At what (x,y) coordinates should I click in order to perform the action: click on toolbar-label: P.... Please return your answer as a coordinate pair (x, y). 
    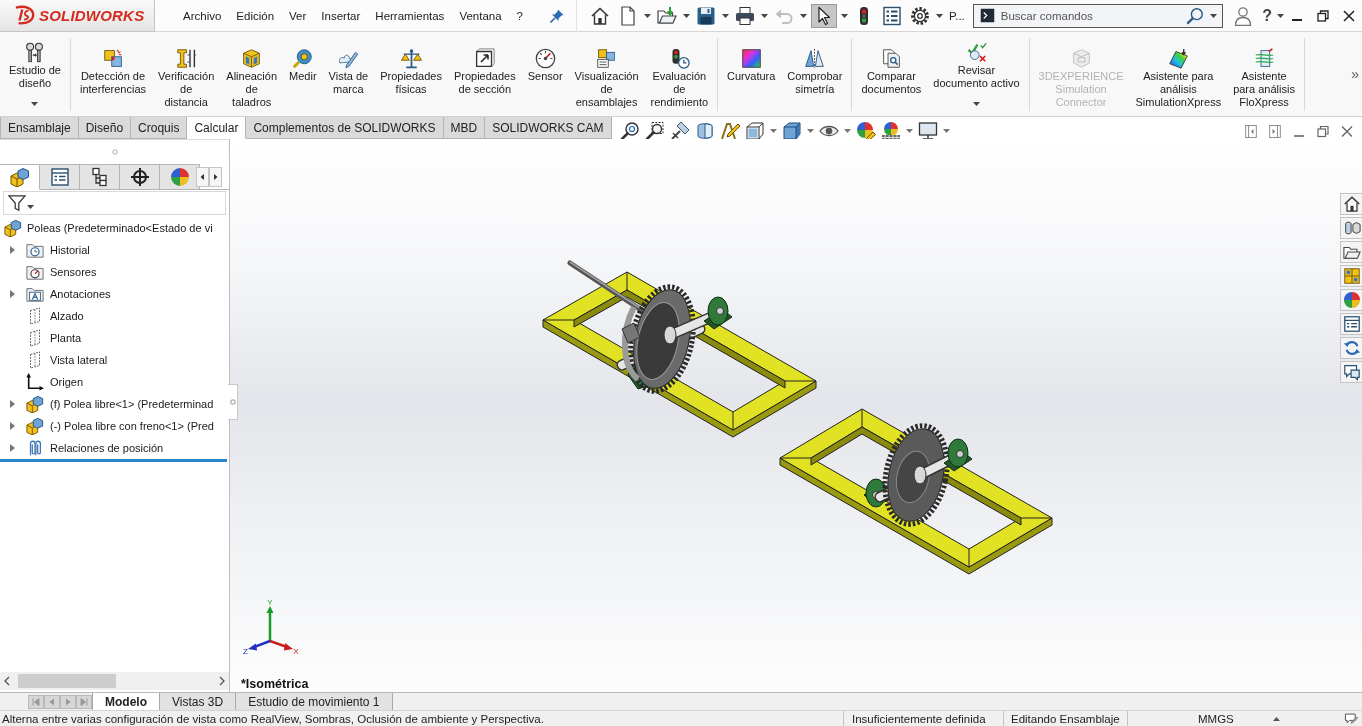
    Looking at the image, I should click on (957, 15).